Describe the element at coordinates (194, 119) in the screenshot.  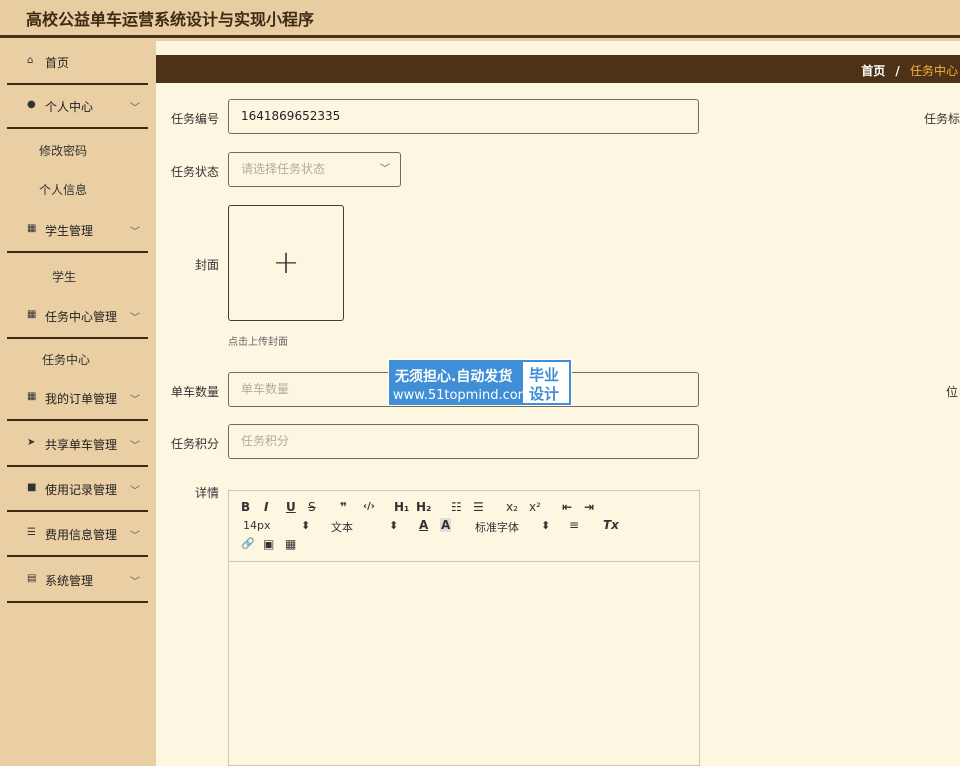
I see `task-no-label: 任务编号` at that location.